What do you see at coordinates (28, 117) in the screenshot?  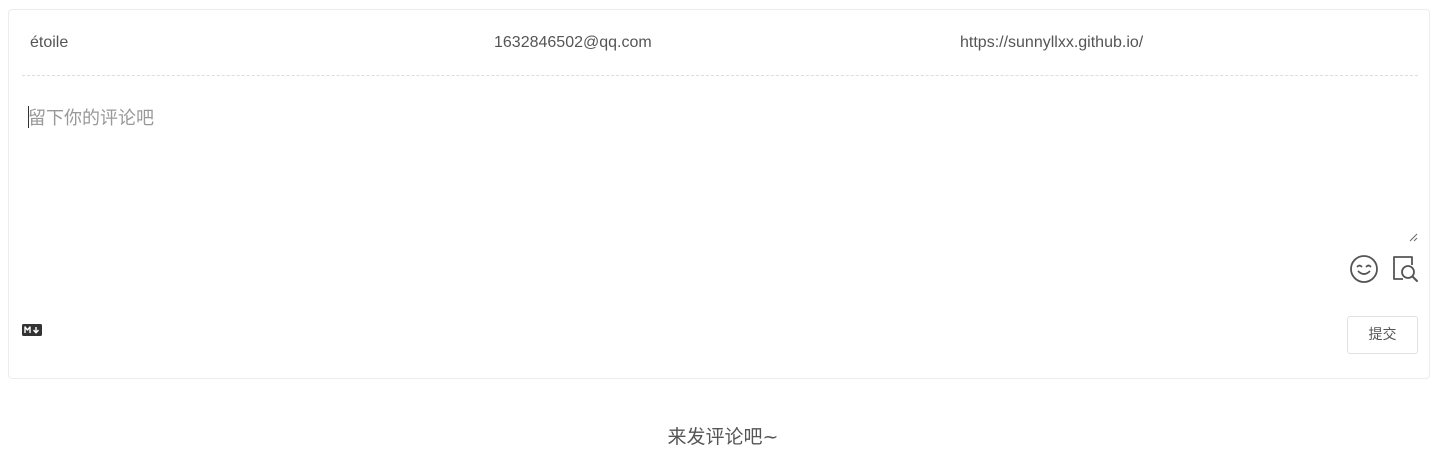 I see `text-caret` at bounding box center [28, 117].